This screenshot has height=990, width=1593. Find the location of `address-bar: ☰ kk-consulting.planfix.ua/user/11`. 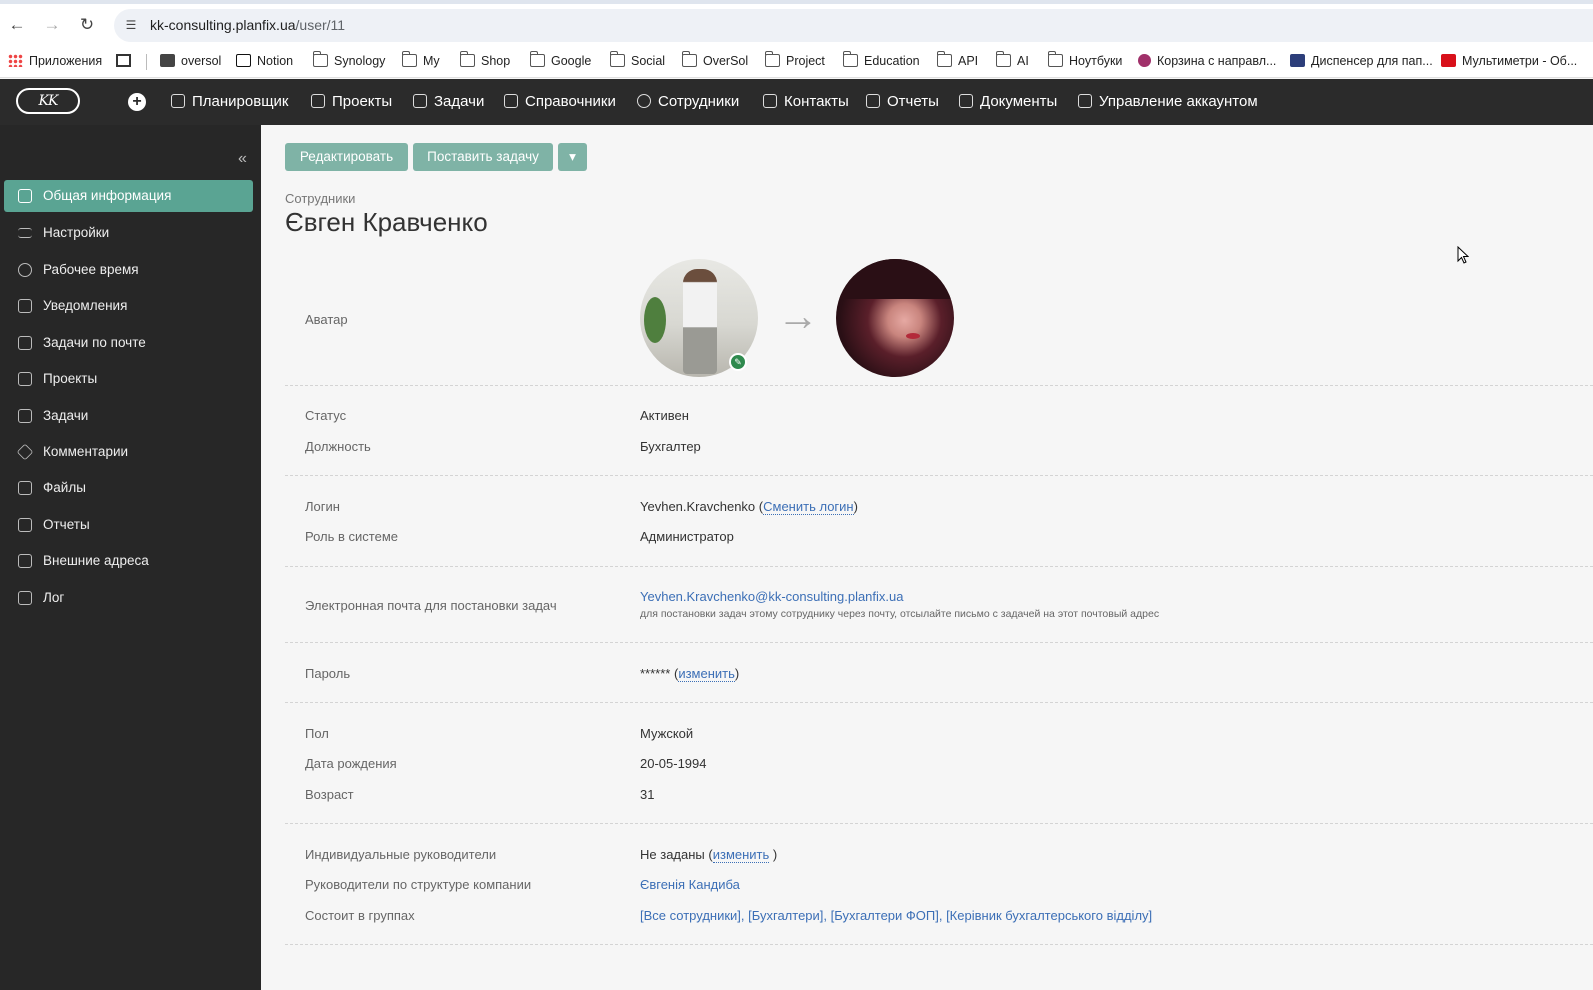

address-bar: ☰ kk-consulting.planfix.ua/user/11 is located at coordinates (853, 25).